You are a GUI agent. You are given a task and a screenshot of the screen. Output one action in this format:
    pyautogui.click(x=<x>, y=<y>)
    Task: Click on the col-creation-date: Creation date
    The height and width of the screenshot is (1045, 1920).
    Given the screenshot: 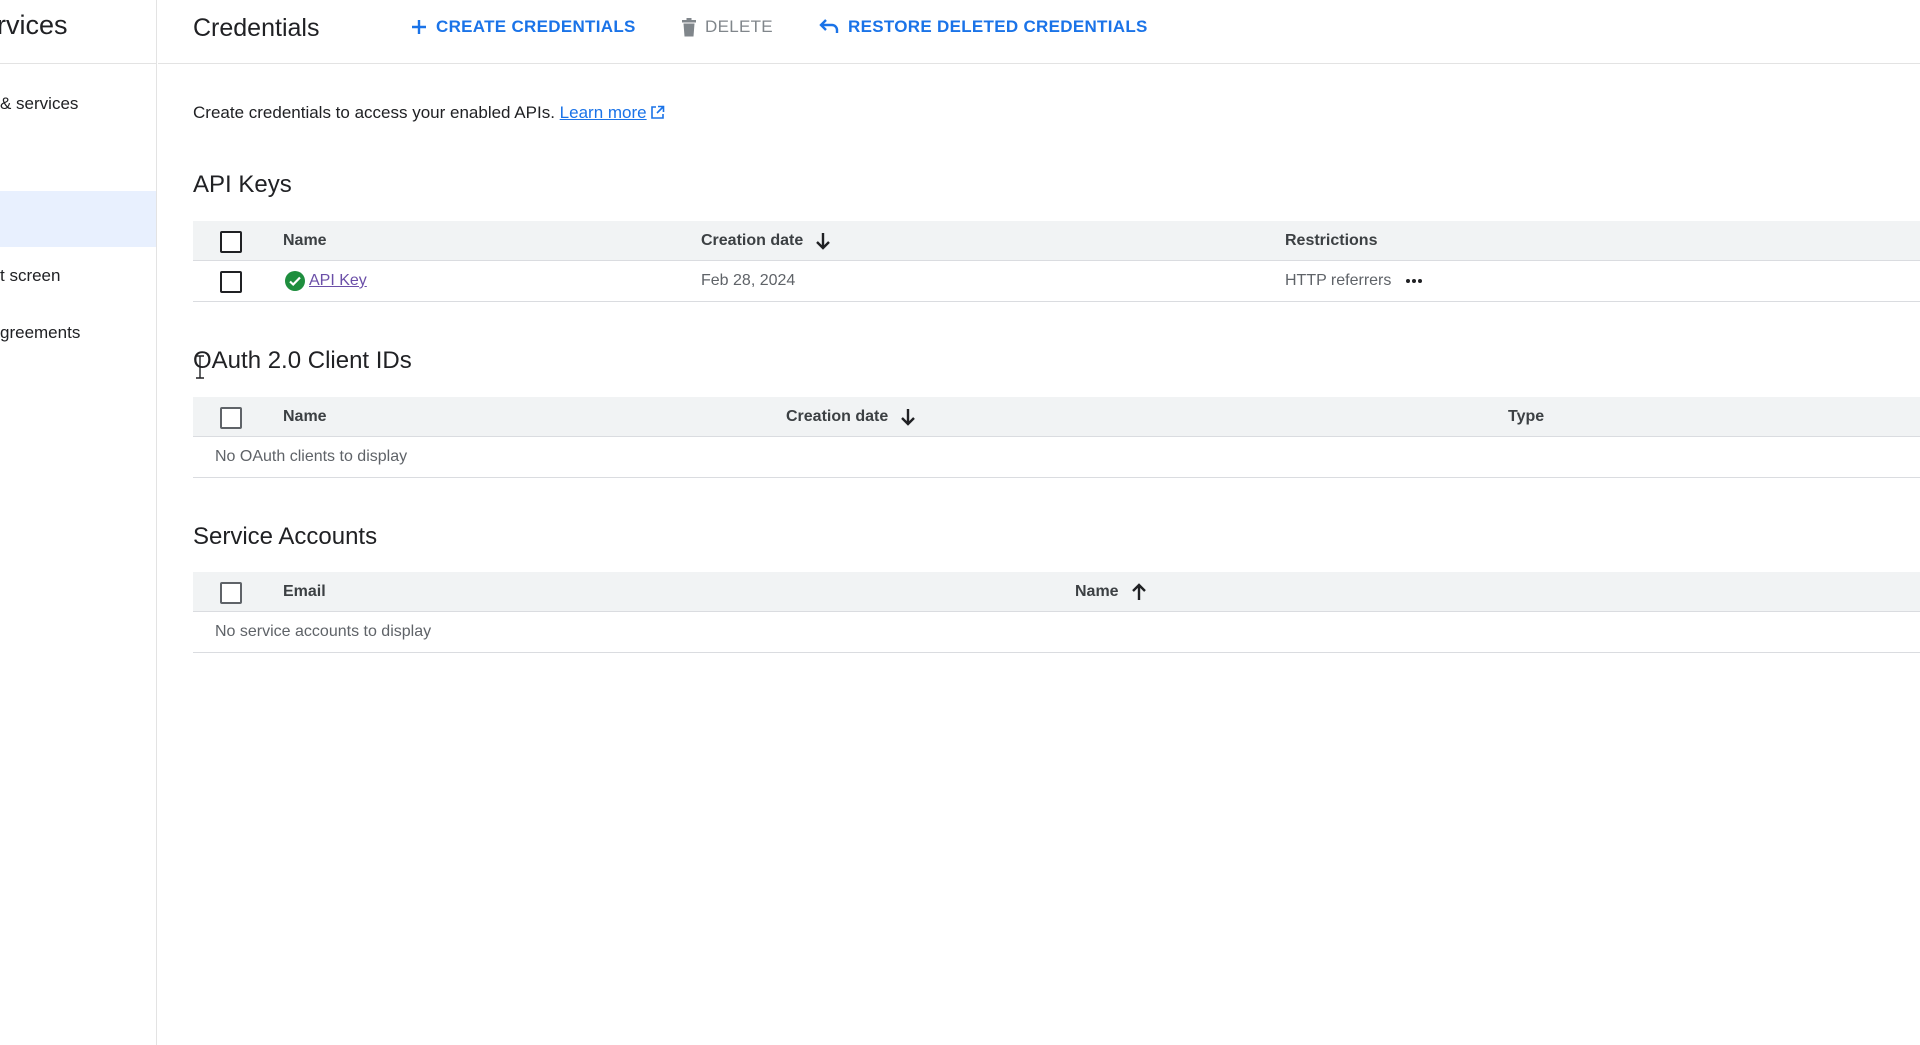 What is the action you would take?
    pyautogui.click(x=766, y=241)
    